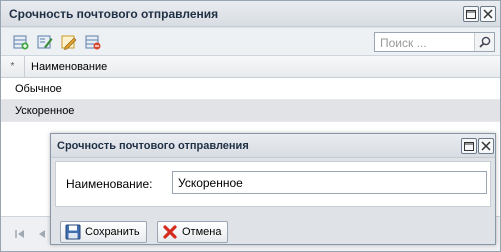 This screenshot has width=501, height=252. What do you see at coordinates (202, 232) in the screenshot?
I see `cancel-button-label: Отмена` at bounding box center [202, 232].